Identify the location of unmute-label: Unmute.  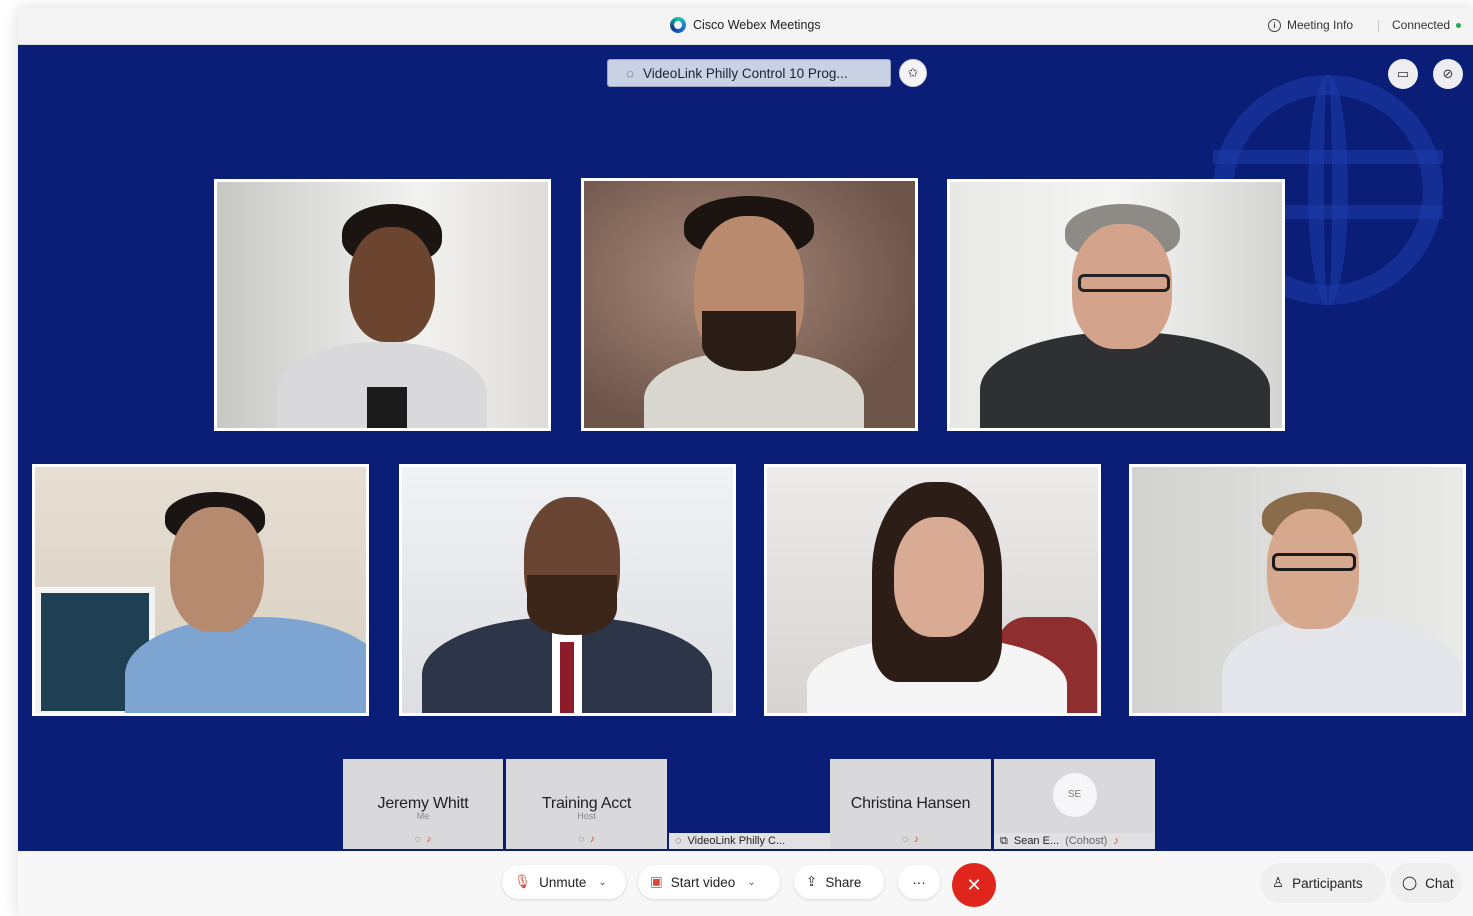
(563, 882).